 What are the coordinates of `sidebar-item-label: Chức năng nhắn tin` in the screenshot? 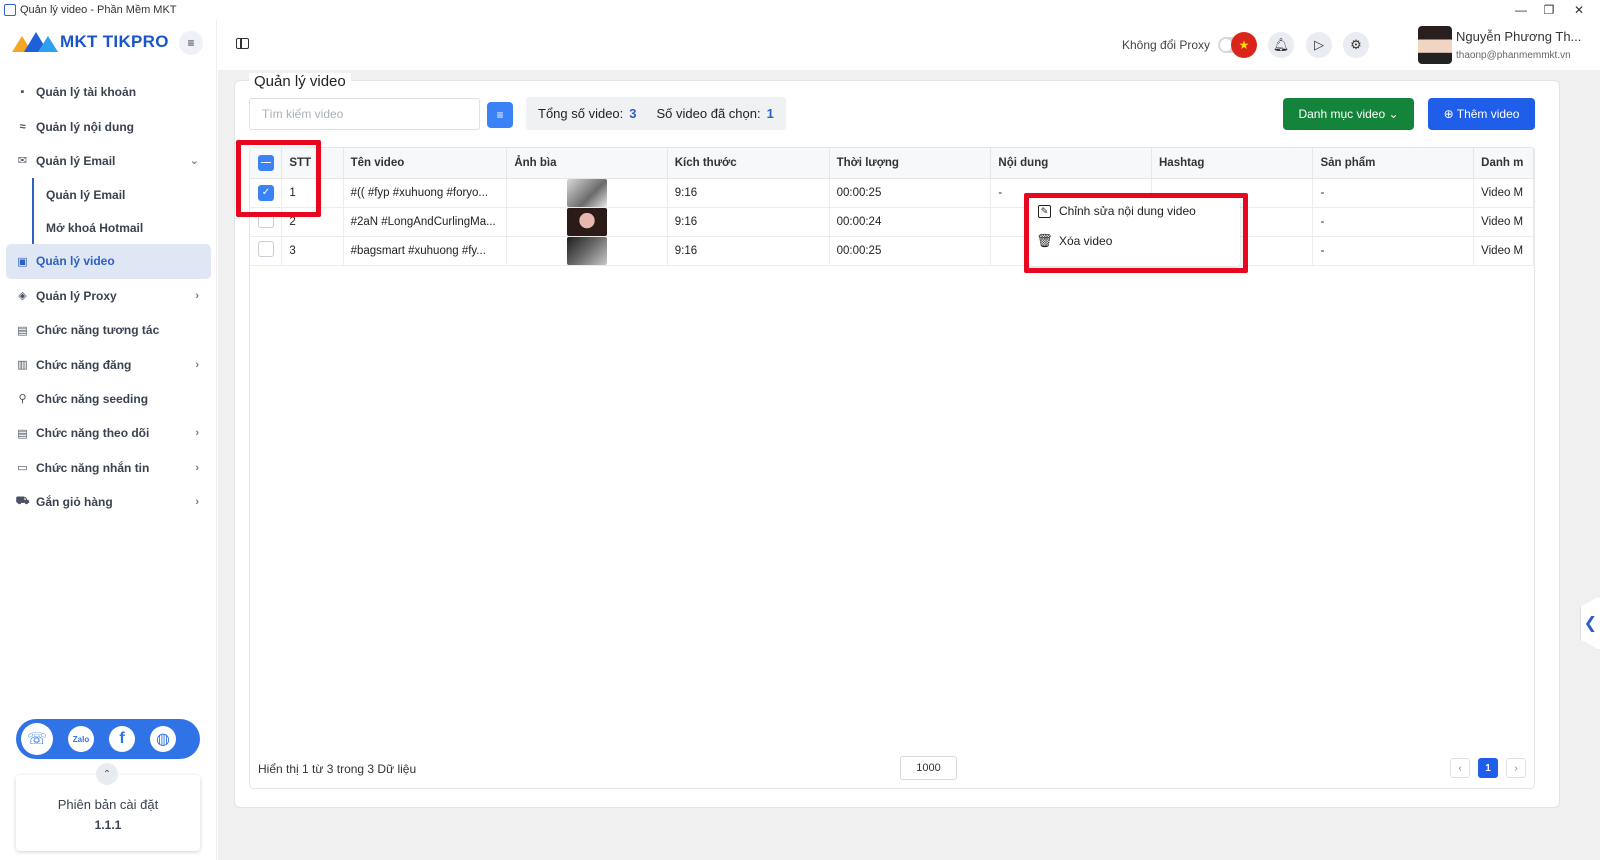 It's located at (93, 467).